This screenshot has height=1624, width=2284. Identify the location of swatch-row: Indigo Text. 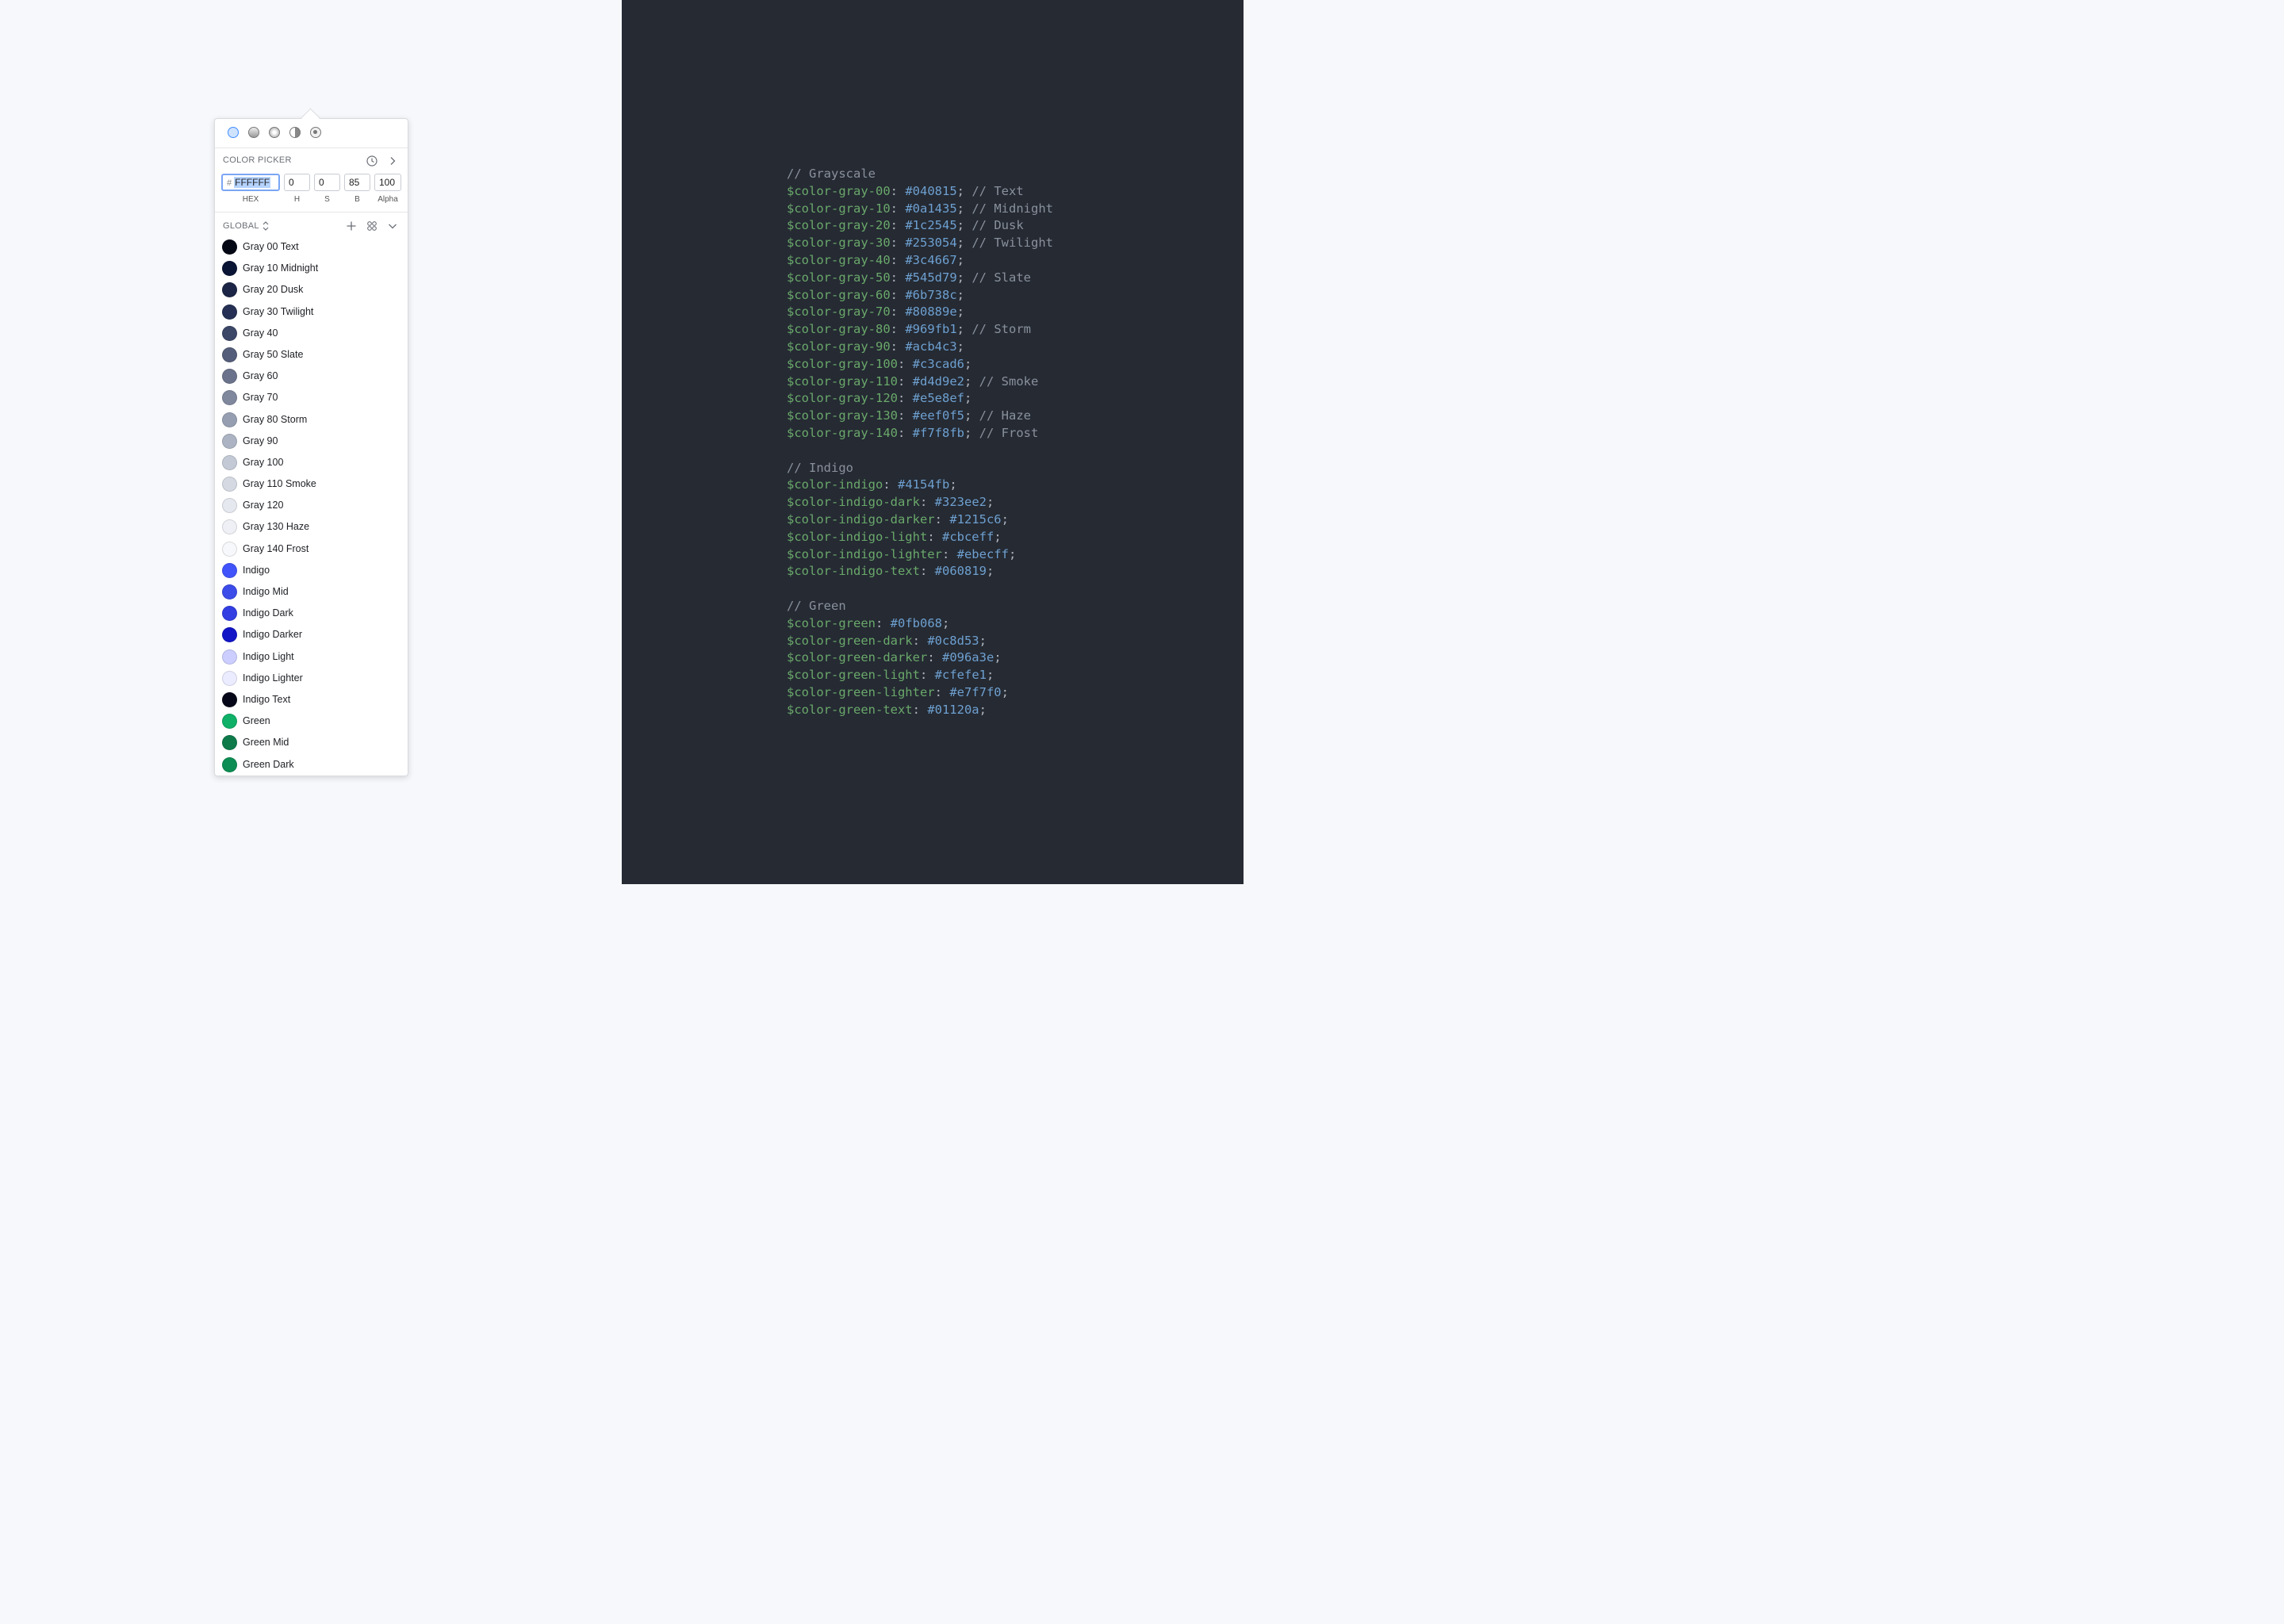
(311, 699).